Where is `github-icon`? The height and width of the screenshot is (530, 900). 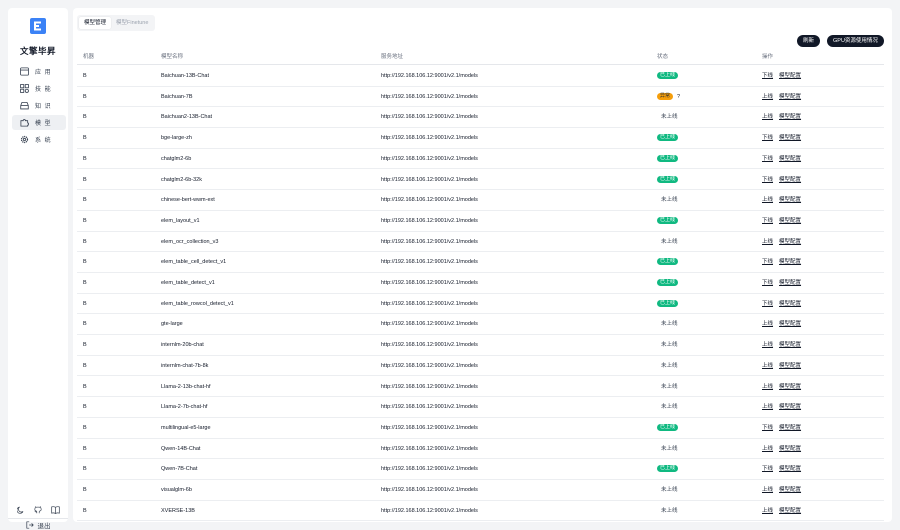 github-icon is located at coordinates (38, 510).